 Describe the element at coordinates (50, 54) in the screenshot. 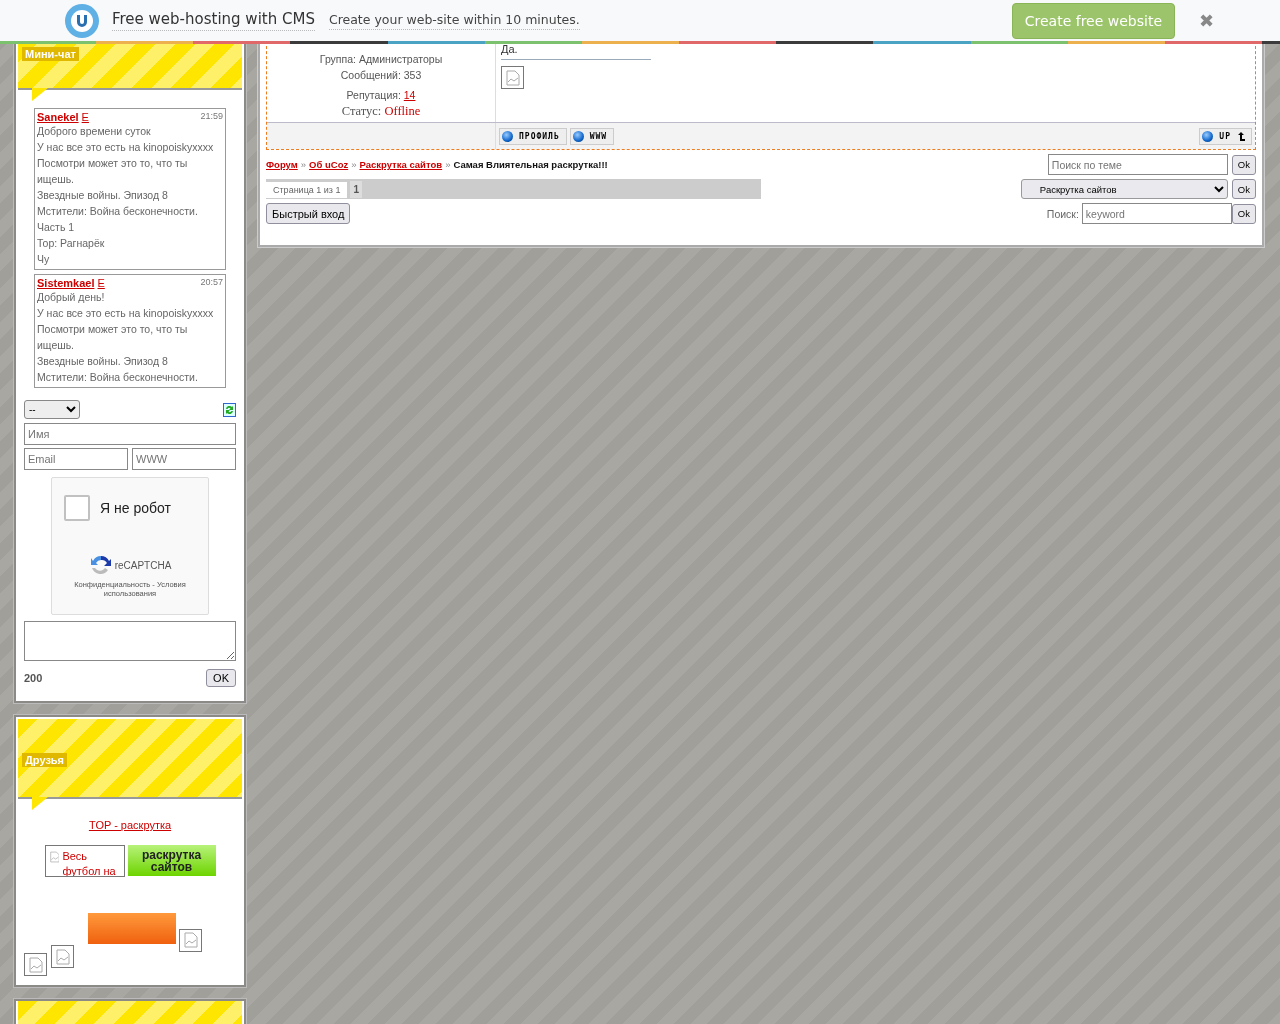

I see `block-title: Мини-чат` at that location.